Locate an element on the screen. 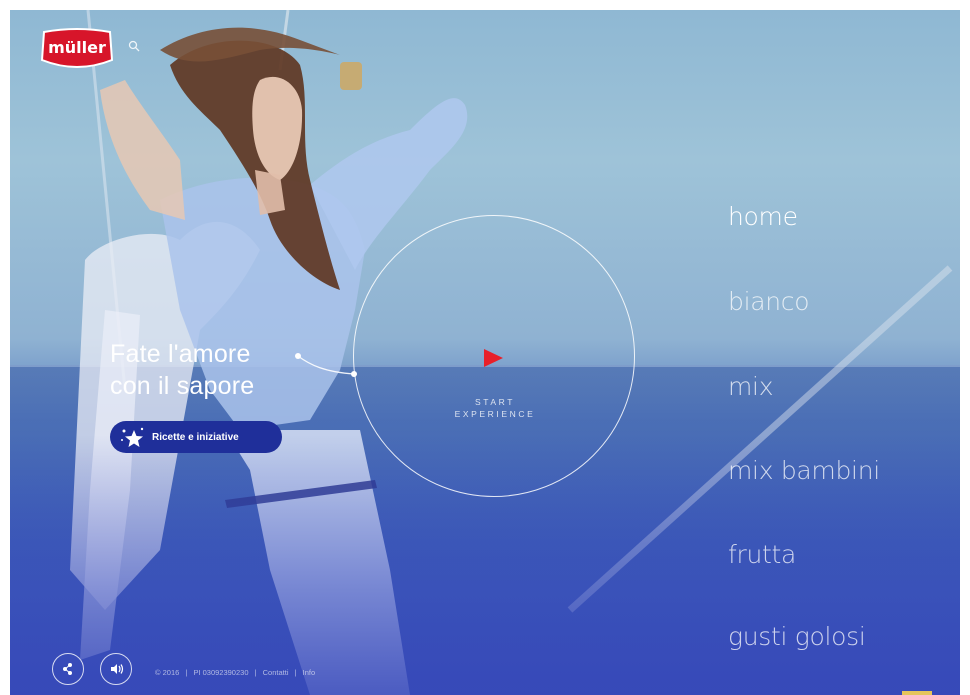  star-icon is located at coordinates (132, 437).